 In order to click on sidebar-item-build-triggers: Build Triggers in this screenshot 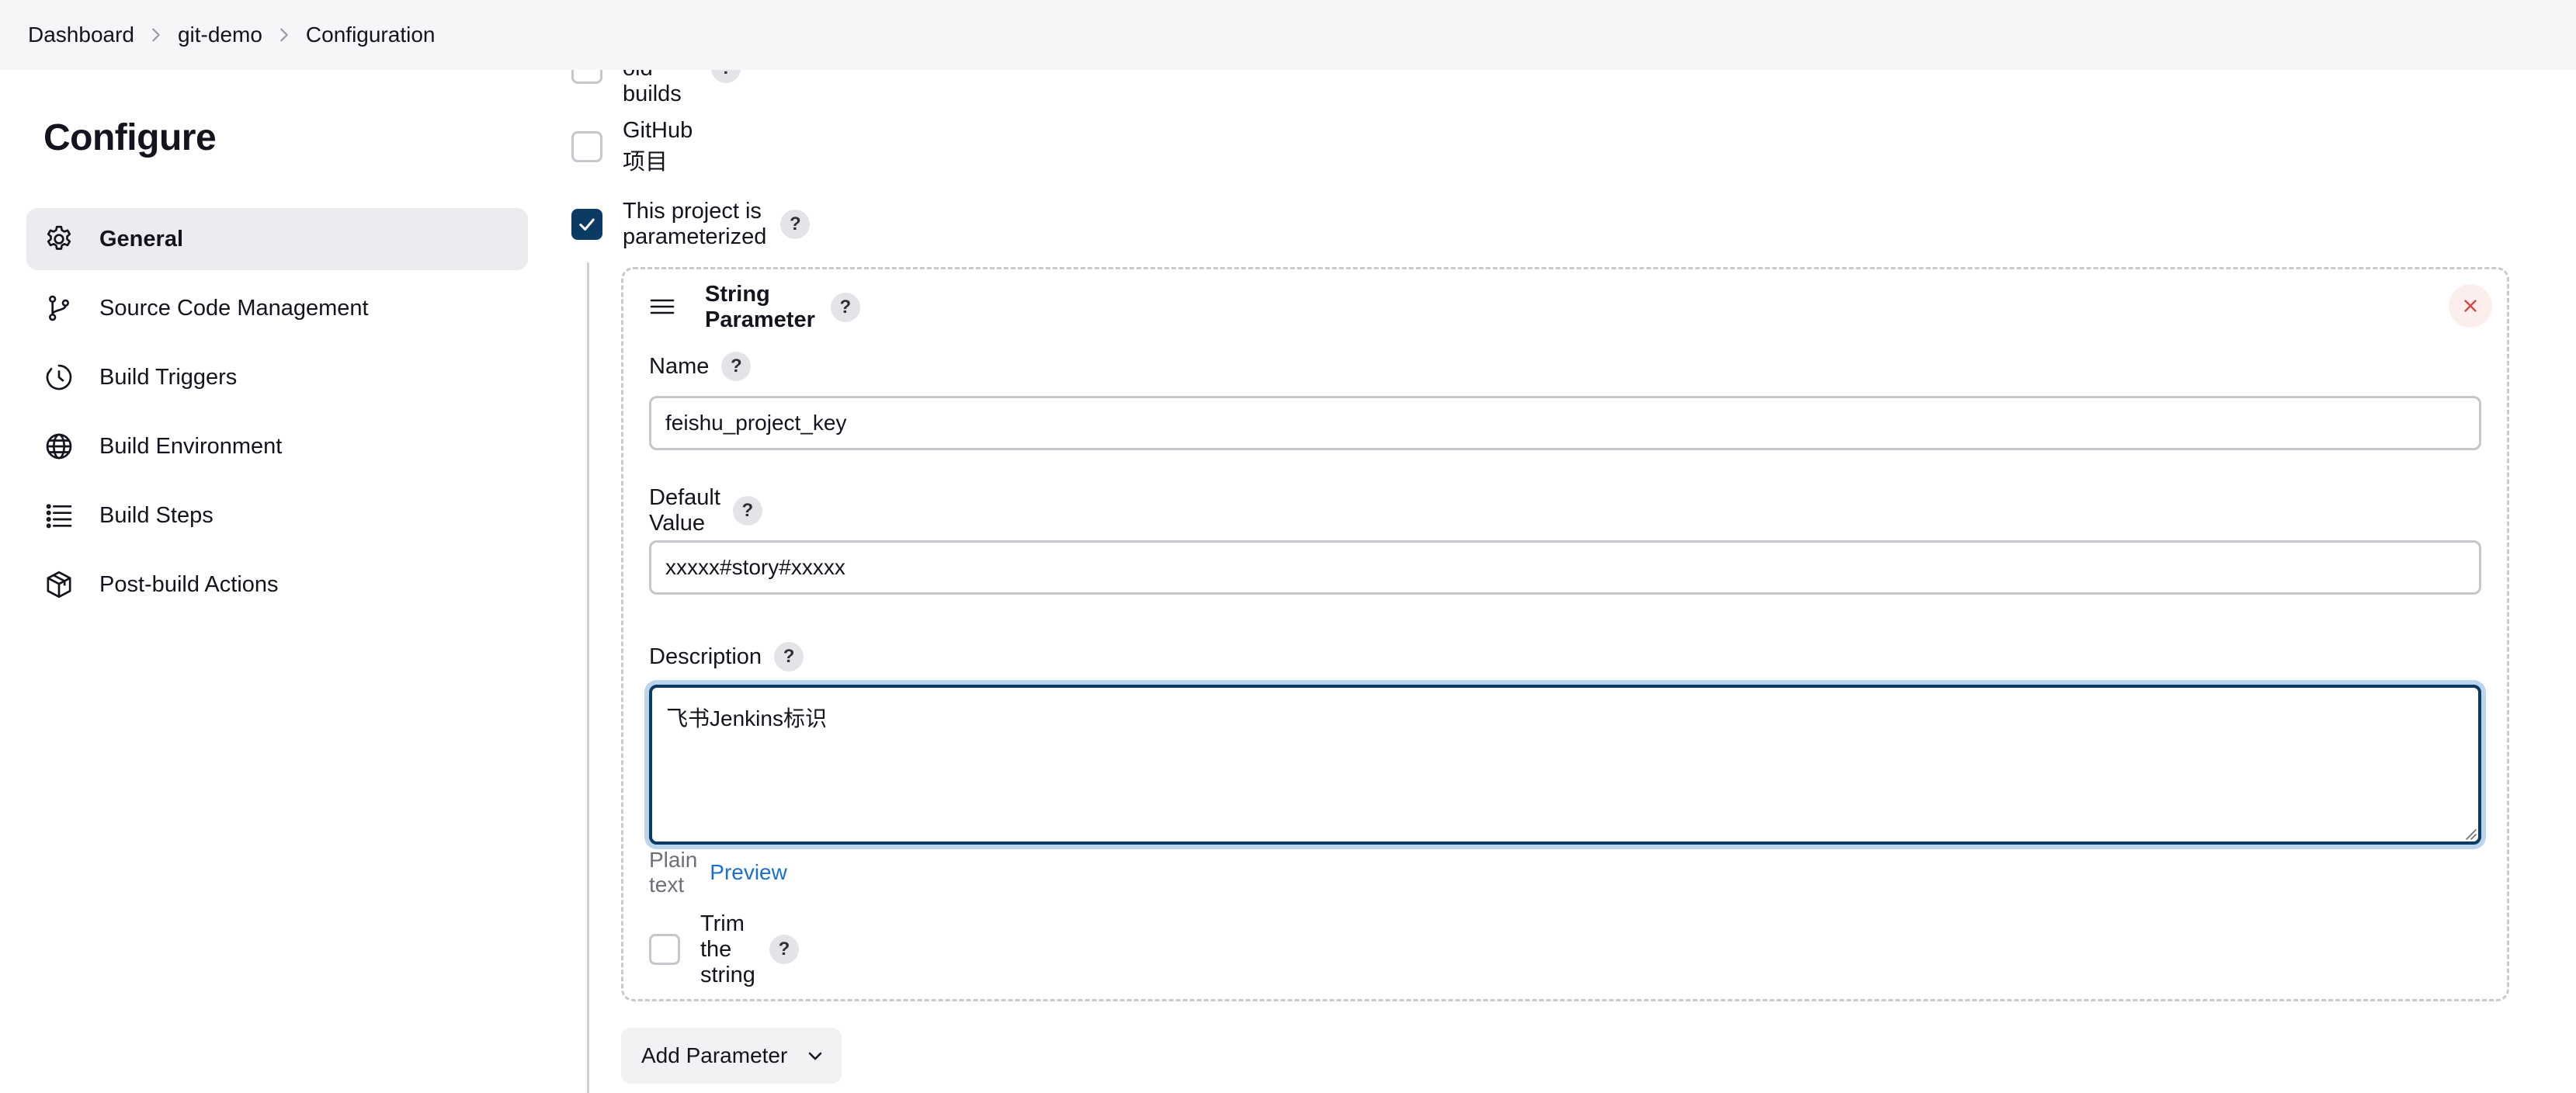, I will do `click(277, 377)`.